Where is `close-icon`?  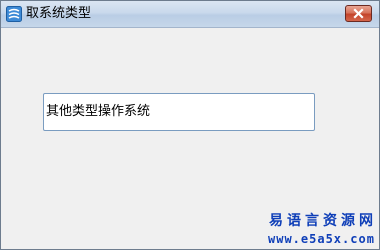 close-icon is located at coordinates (358, 13).